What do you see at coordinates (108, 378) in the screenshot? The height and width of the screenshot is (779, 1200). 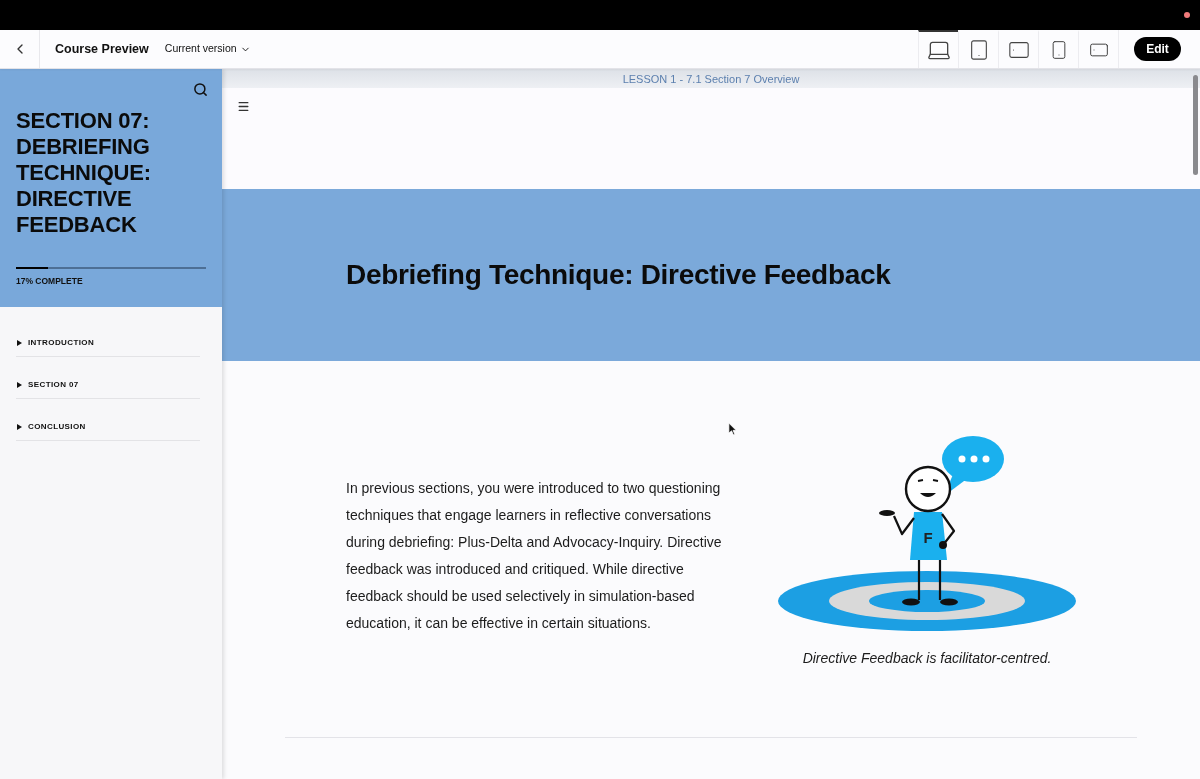 I see `outline-item: SECTION 07` at bounding box center [108, 378].